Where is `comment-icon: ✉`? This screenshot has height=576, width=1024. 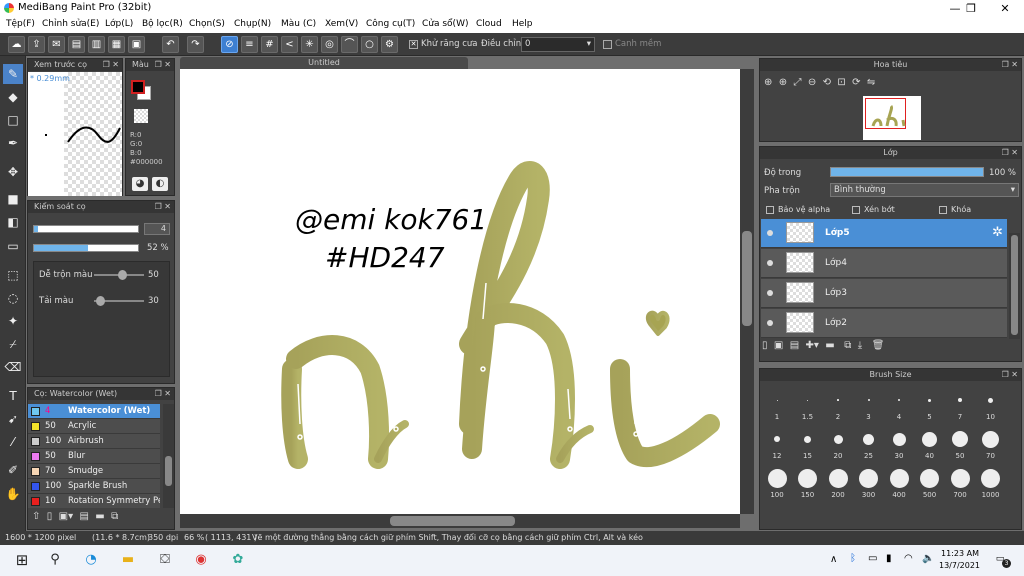 comment-icon: ✉ is located at coordinates (56, 44).